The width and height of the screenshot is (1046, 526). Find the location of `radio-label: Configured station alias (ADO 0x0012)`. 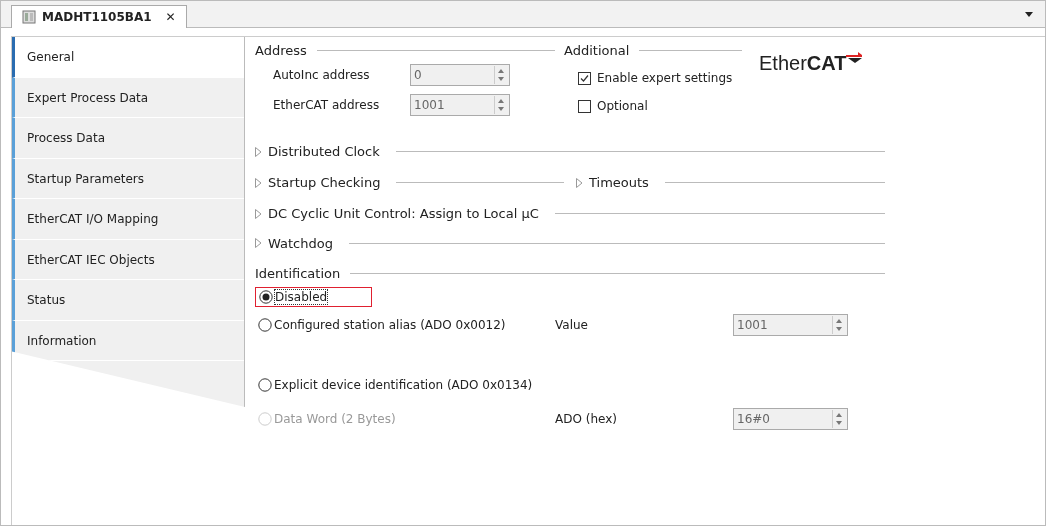

radio-label: Configured station alias (ADO 0x0012) is located at coordinates (390, 325).